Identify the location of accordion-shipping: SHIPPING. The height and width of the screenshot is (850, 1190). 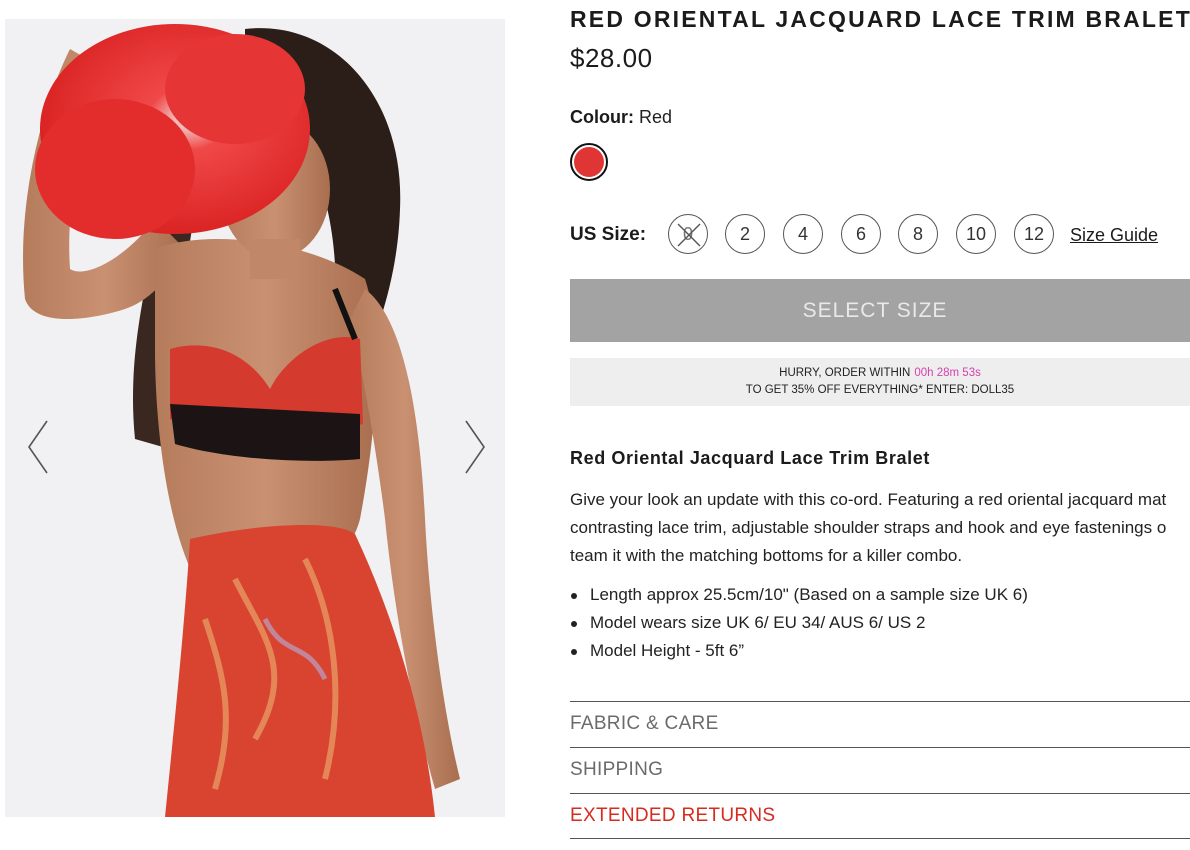
(880, 770).